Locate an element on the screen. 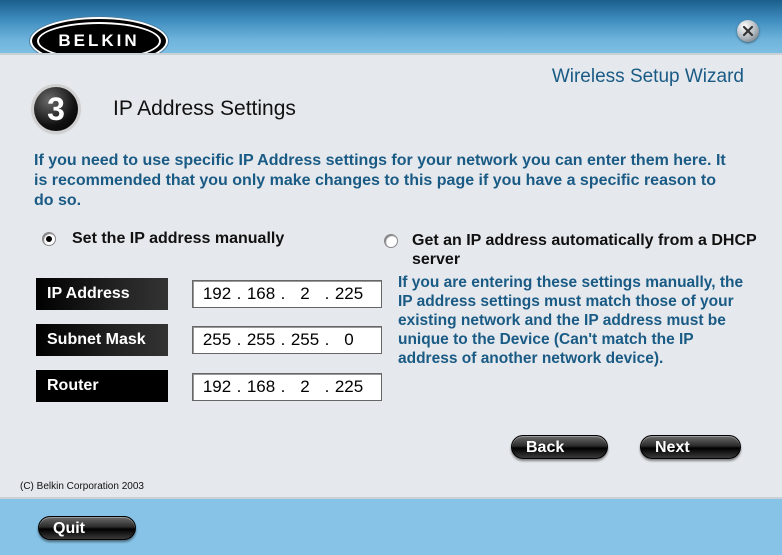 Image resolution: width=782 pixels, height=555 pixels. wizard-title: Wireless Setup Wizard is located at coordinates (647, 76).